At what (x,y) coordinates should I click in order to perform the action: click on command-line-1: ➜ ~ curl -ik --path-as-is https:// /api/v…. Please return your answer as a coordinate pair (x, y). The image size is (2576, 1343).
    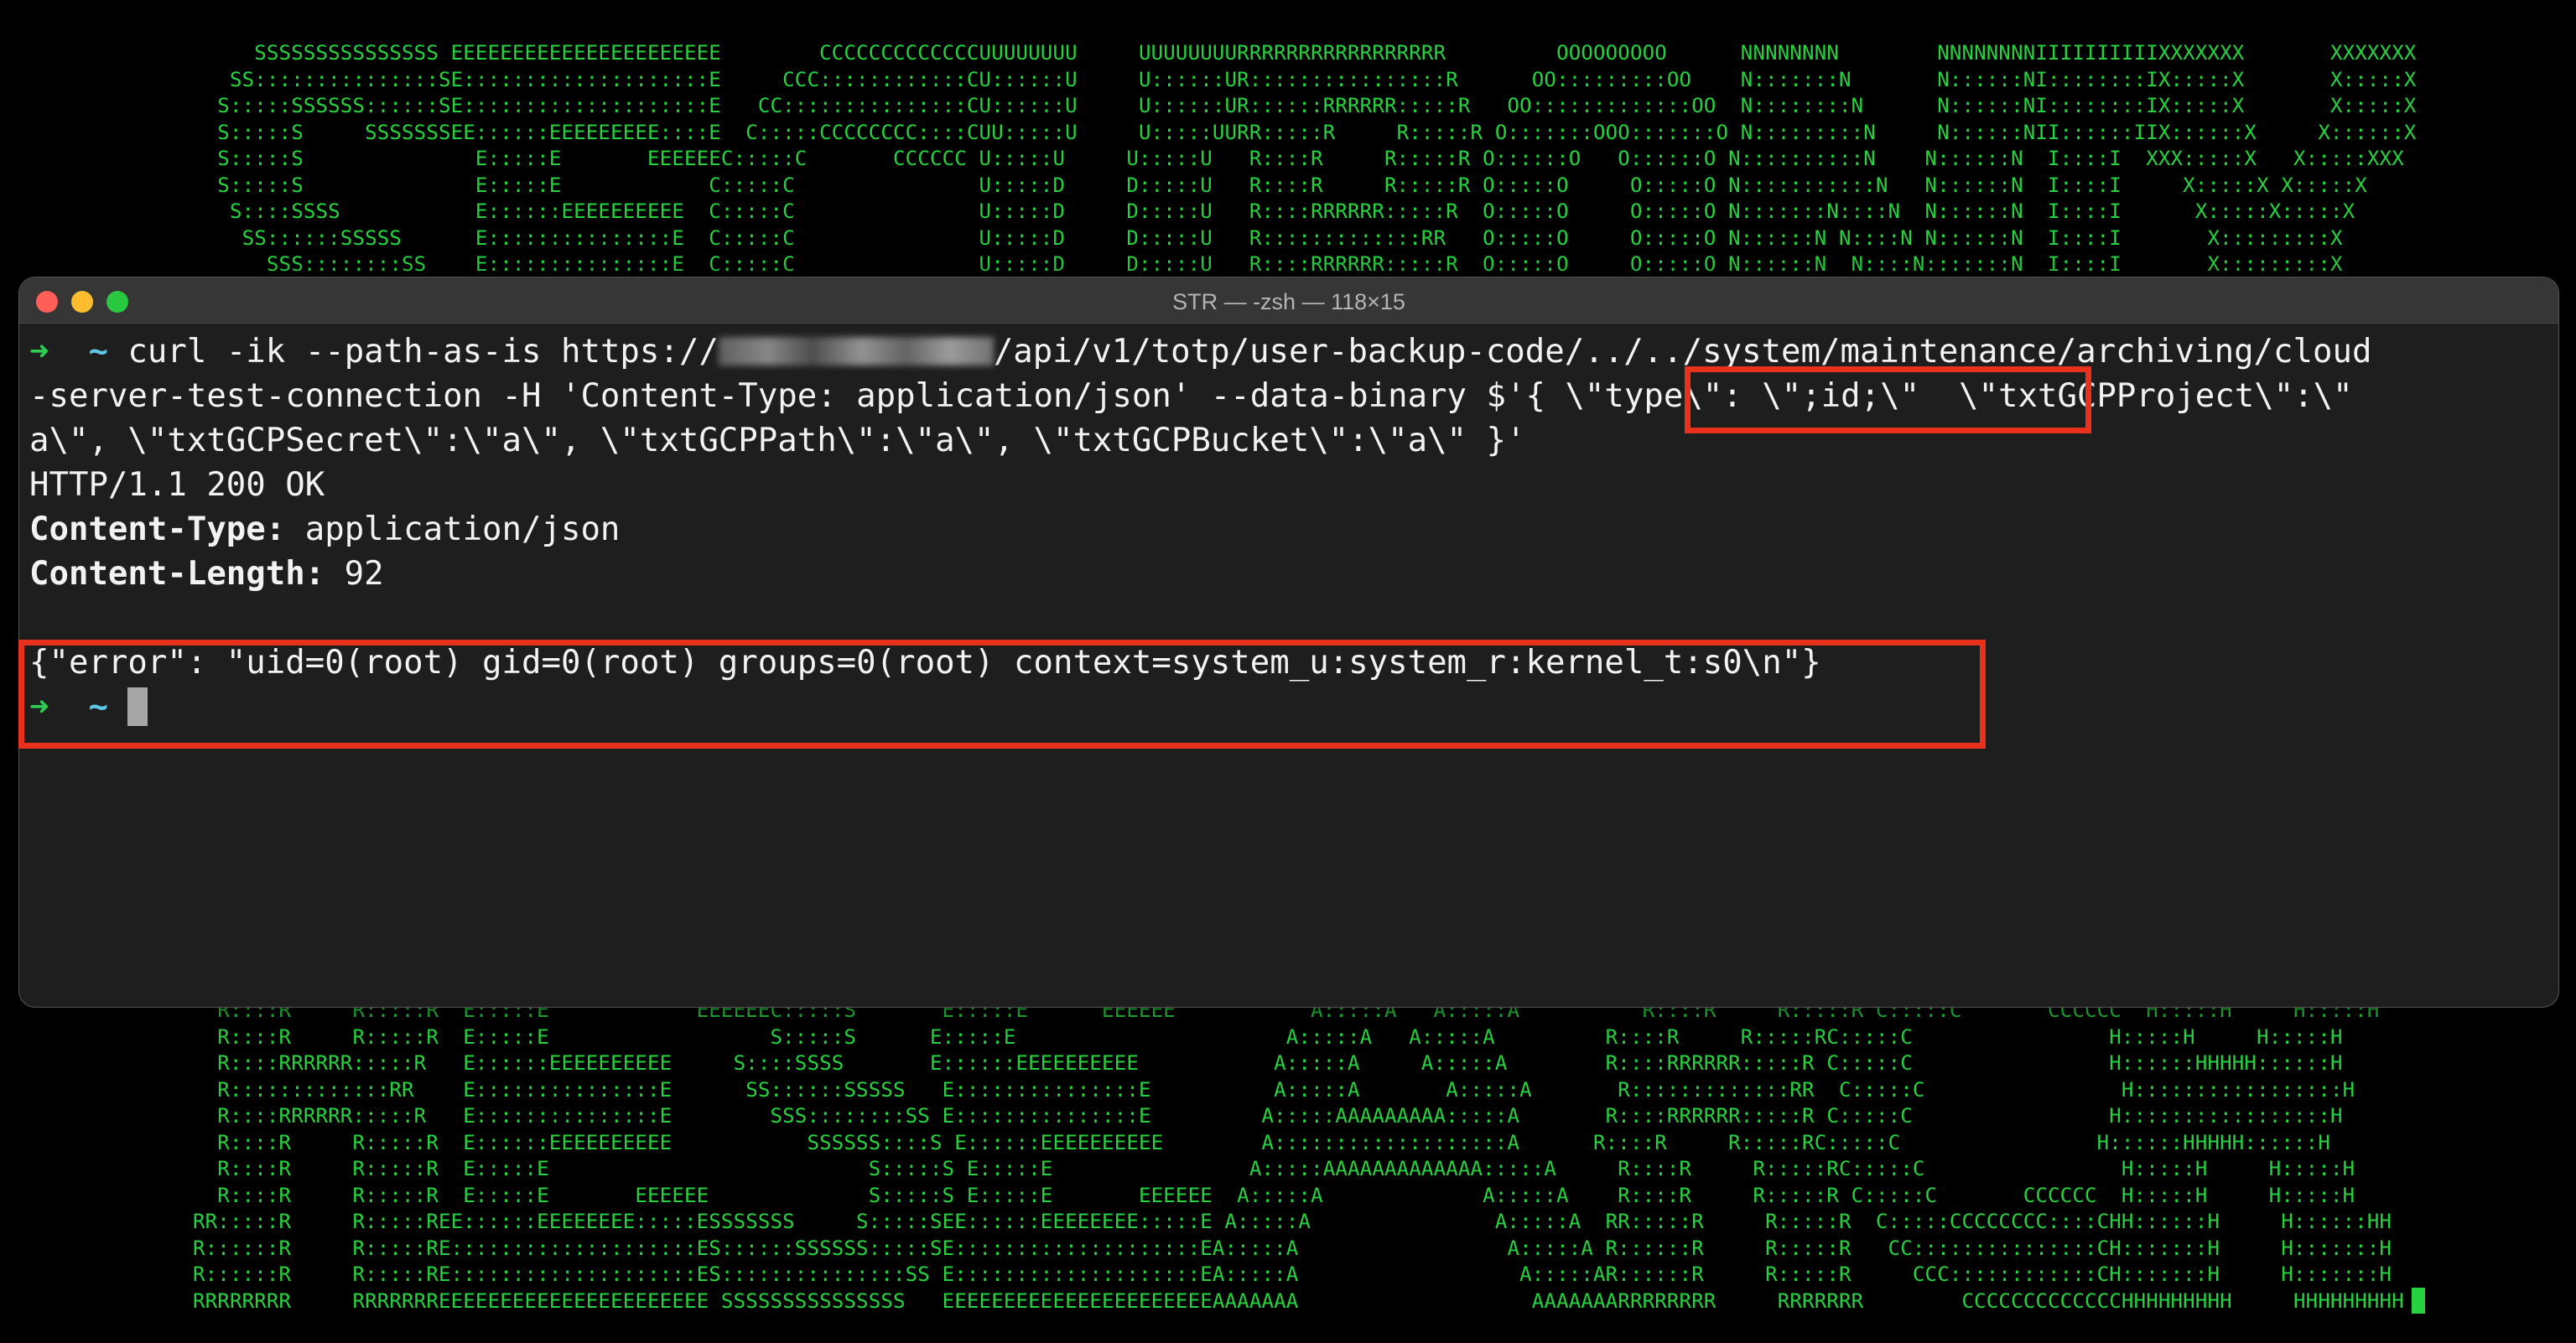
    Looking at the image, I should click on (1291, 351).